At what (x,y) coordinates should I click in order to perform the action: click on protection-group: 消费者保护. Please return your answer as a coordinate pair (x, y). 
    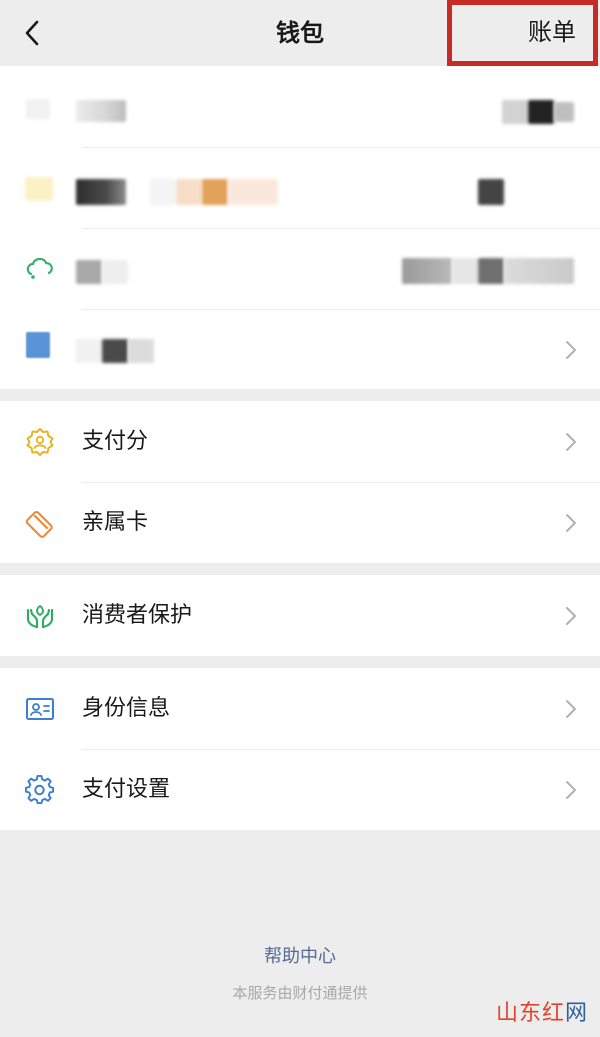
    Looking at the image, I should click on (300, 615).